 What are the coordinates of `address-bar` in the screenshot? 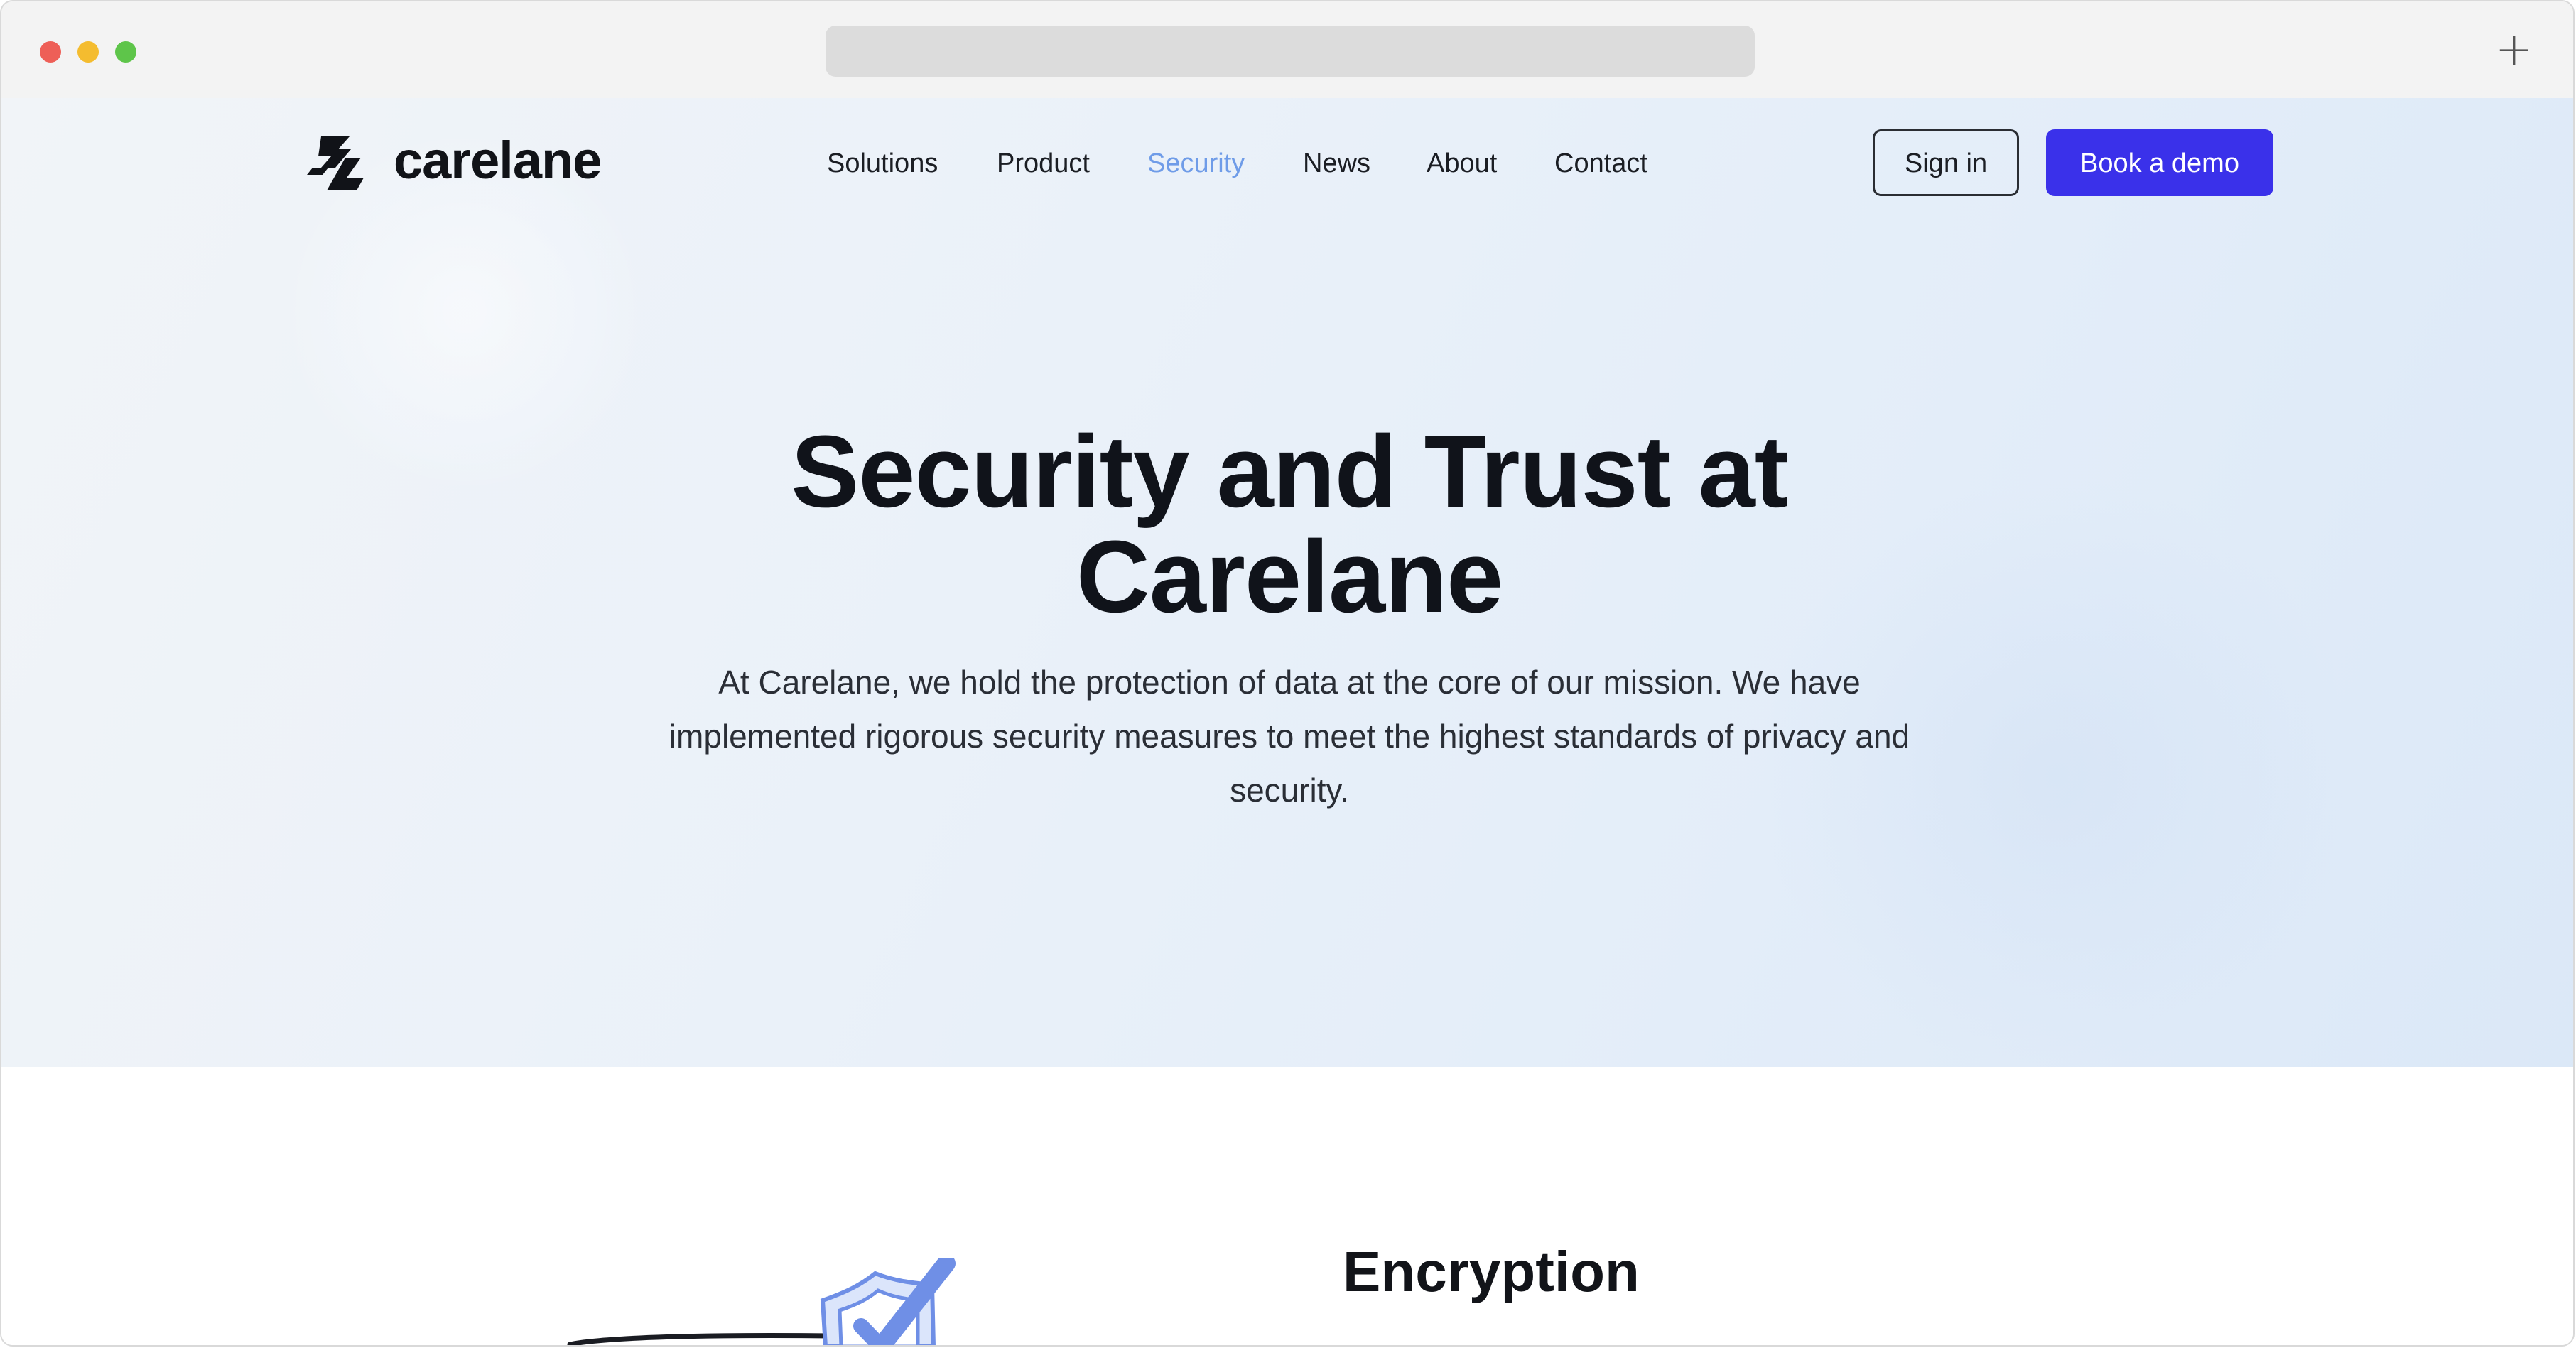 It's located at (1290, 51).